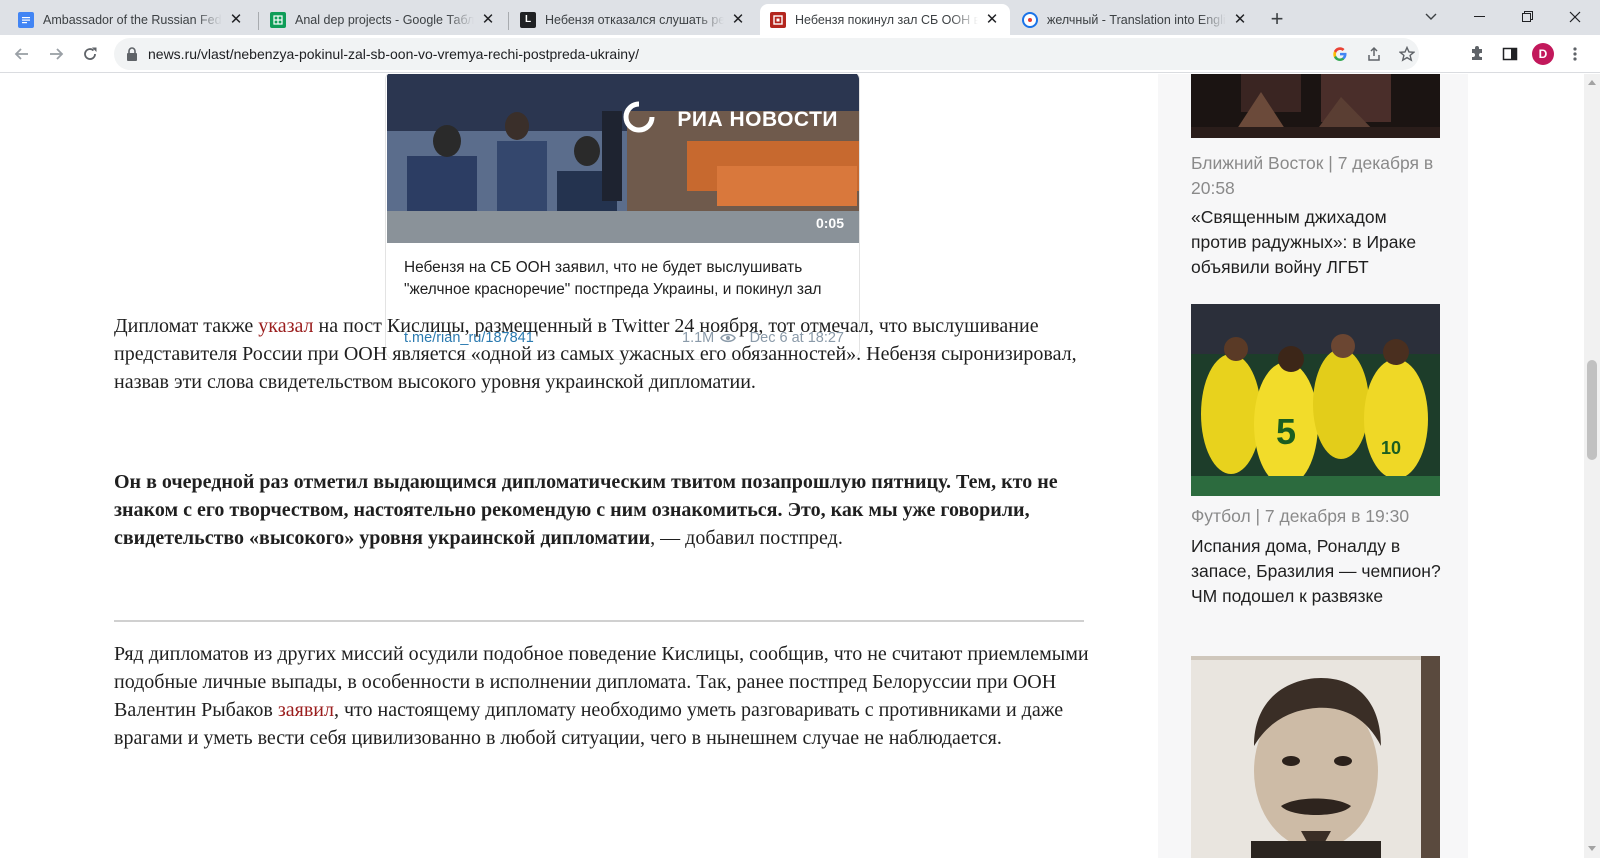 The image size is (1600, 858). What do you see at coordinates (1592, 848) in the screenshot?
I see `scroll-down-arrow` at bounding box center [1592, 848].